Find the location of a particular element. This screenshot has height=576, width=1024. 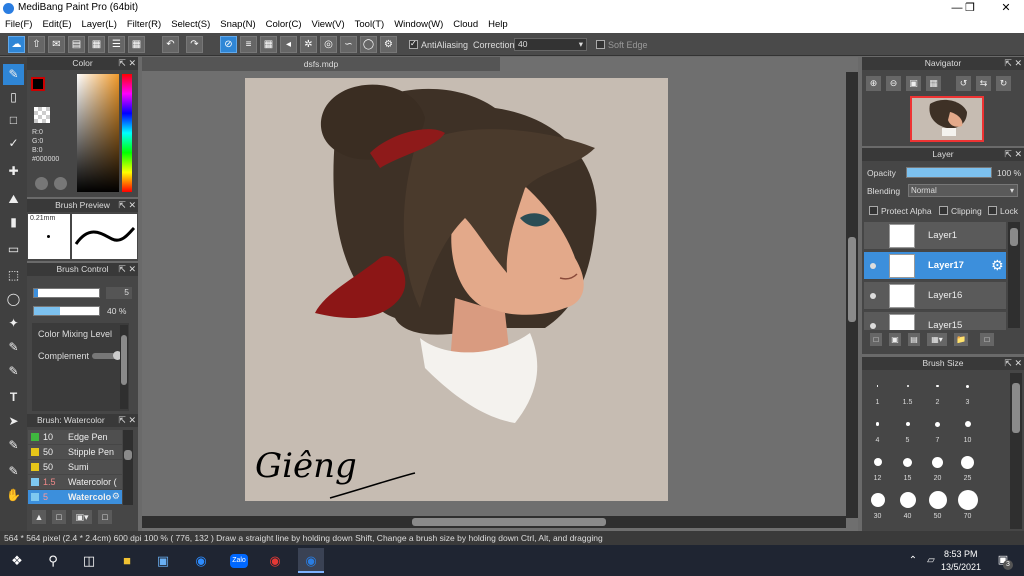

menu-file: File(F) is located at coordinates (18, 23).